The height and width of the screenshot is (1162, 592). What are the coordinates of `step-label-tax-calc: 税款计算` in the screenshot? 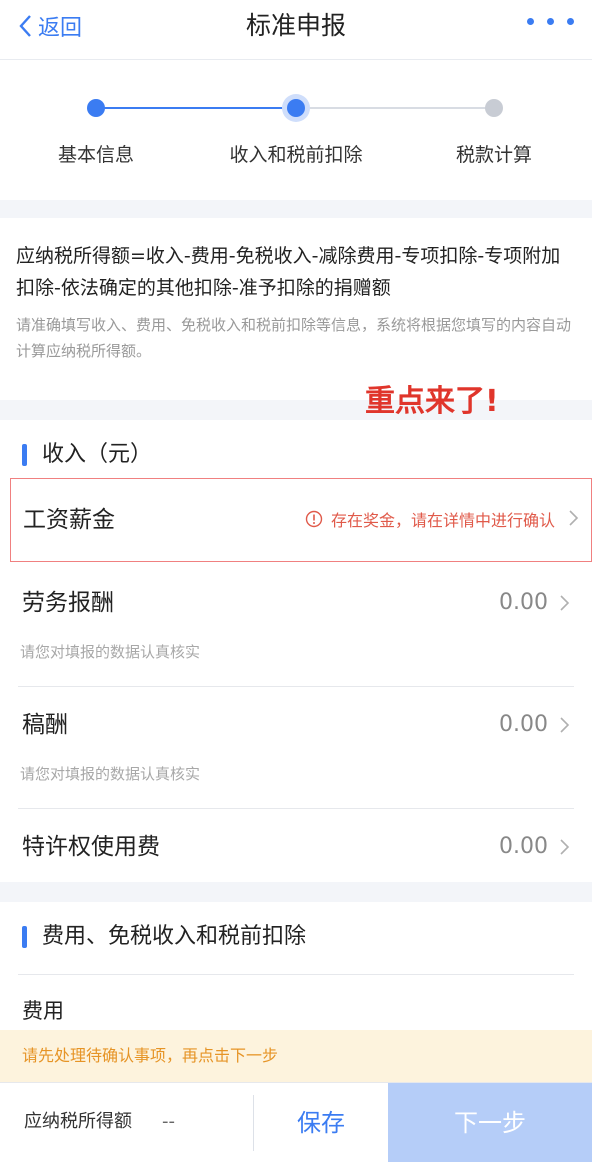 It's located at (494, 155).